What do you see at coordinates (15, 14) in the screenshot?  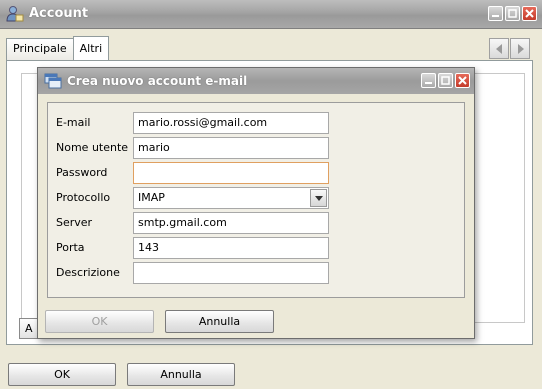 I see `account-icon` at bounding box center [15, 14].